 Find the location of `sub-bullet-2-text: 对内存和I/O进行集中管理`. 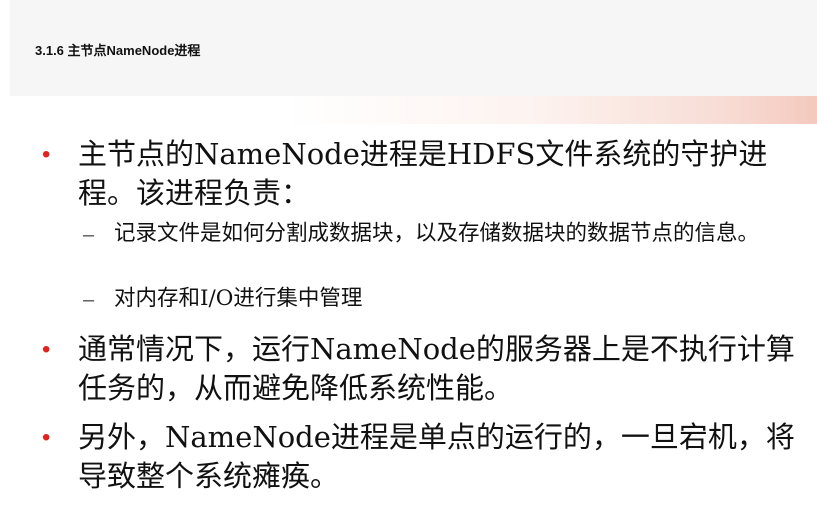

sub-bullet-2-text: 对内存和I/O进行集中管理 is located at coordinates (238, 298).